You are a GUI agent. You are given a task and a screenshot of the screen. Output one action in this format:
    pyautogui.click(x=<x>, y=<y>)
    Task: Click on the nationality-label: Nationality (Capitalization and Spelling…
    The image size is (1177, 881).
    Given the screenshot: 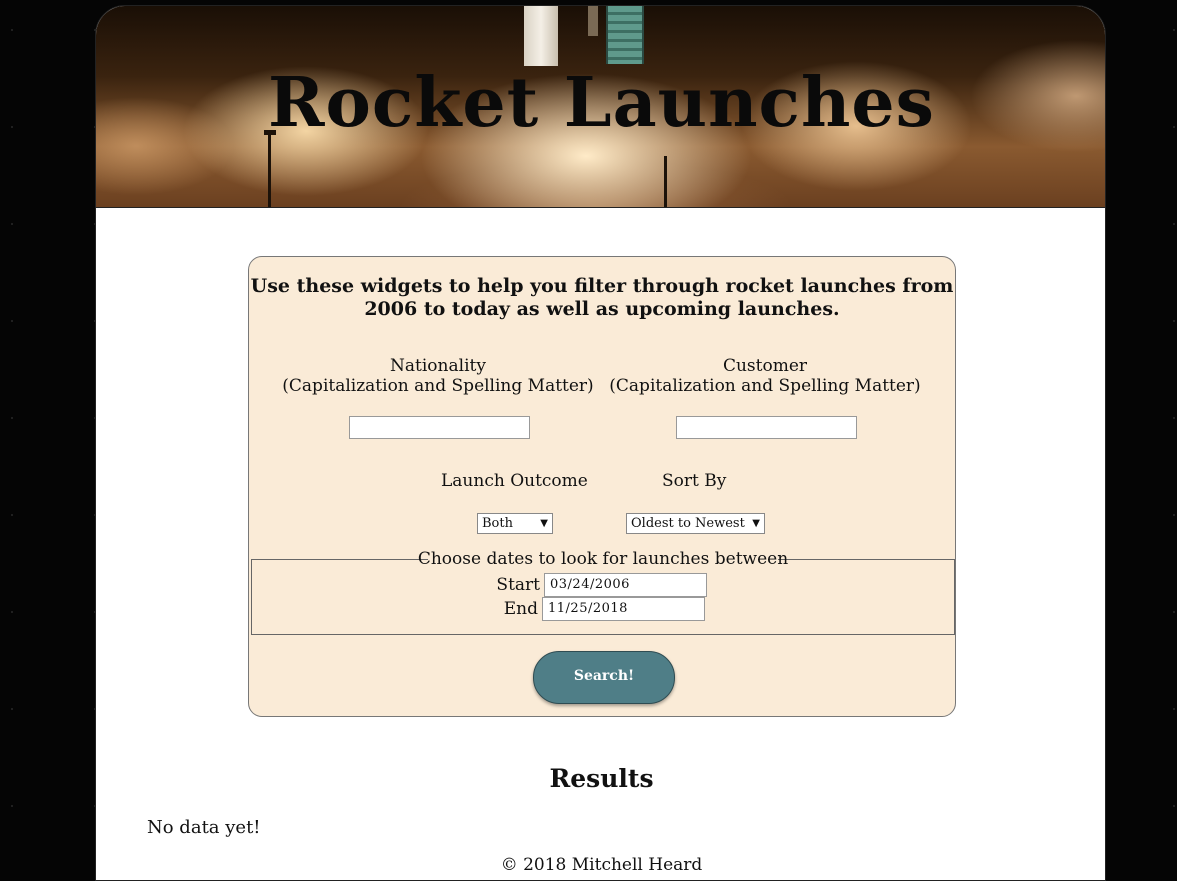 What is the action you would take?
    pyautogui.click(x=438, y=376)
    